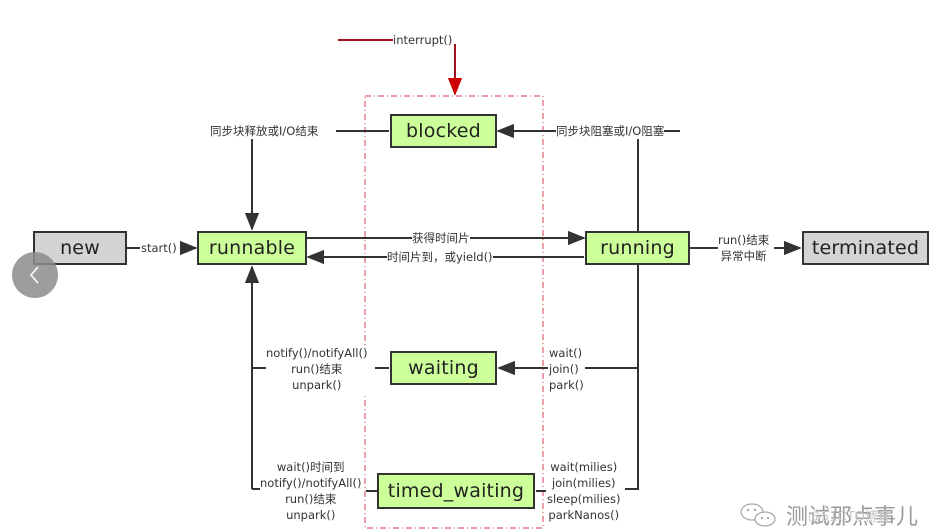  I want to click on waiting-enter-line-1: wait(), so click(566, 353).